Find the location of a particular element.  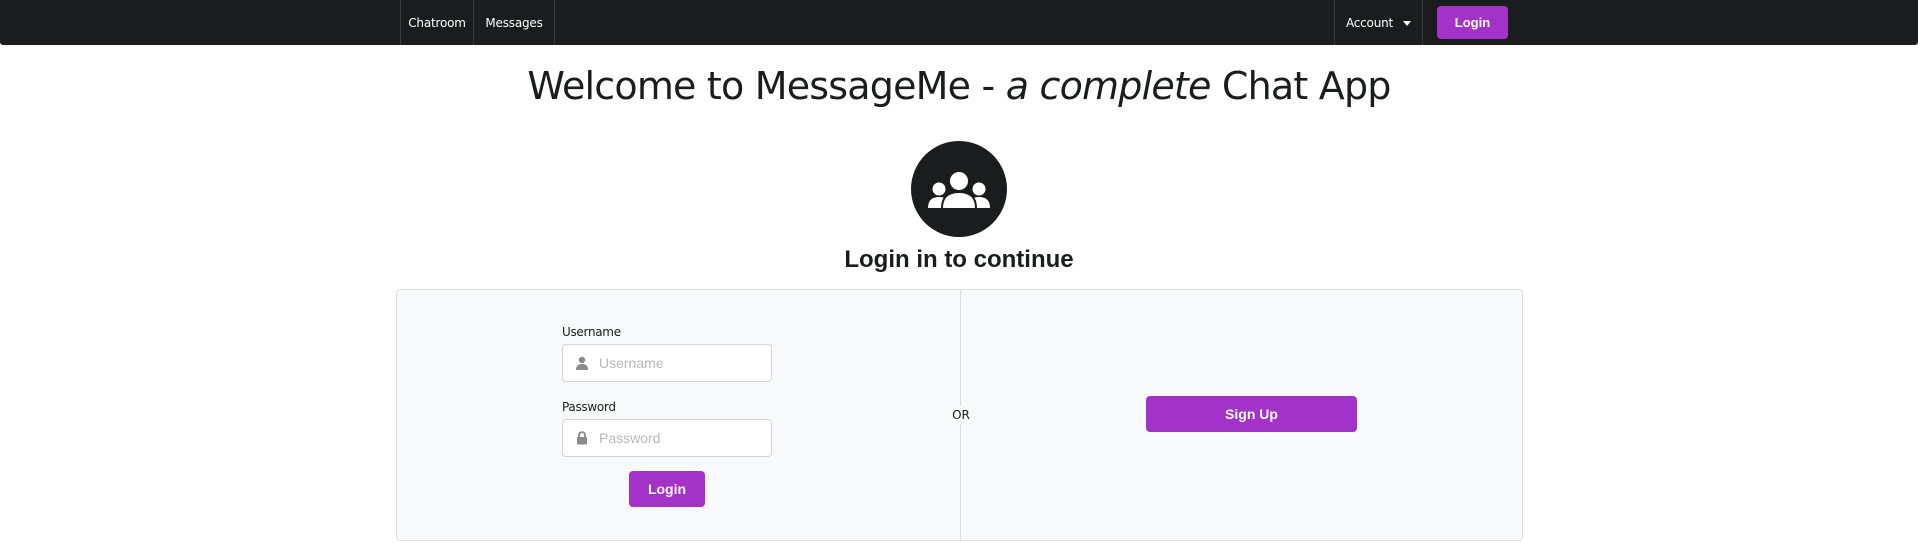

username-field is located at coordinates (667, 363).